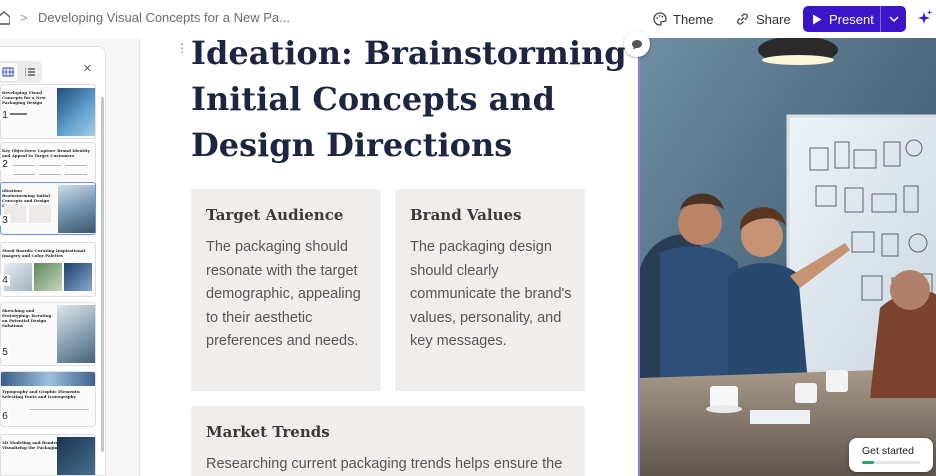 The image size is (936, 476). What do you see at coordinates (742, 19) in the screenshot?
I see `link-icon` at bounding box center [742, 19].